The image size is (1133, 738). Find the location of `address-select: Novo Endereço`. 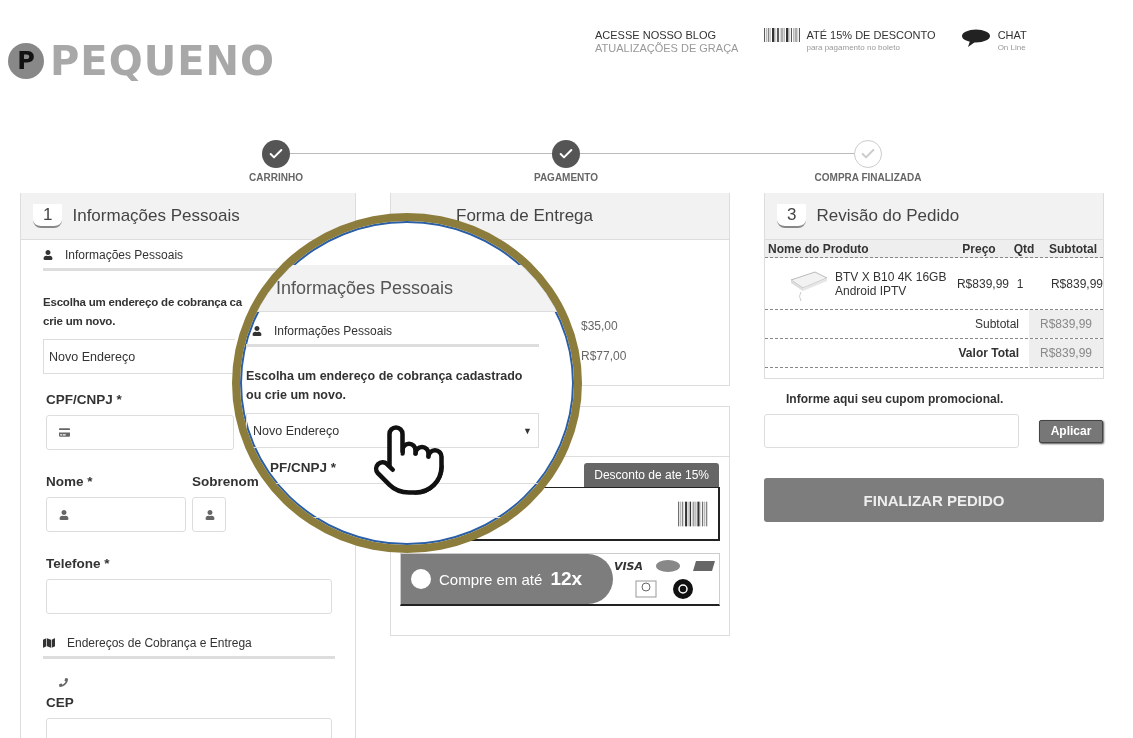

address-select: Novo Endereço is located at coordinates (139, 356).